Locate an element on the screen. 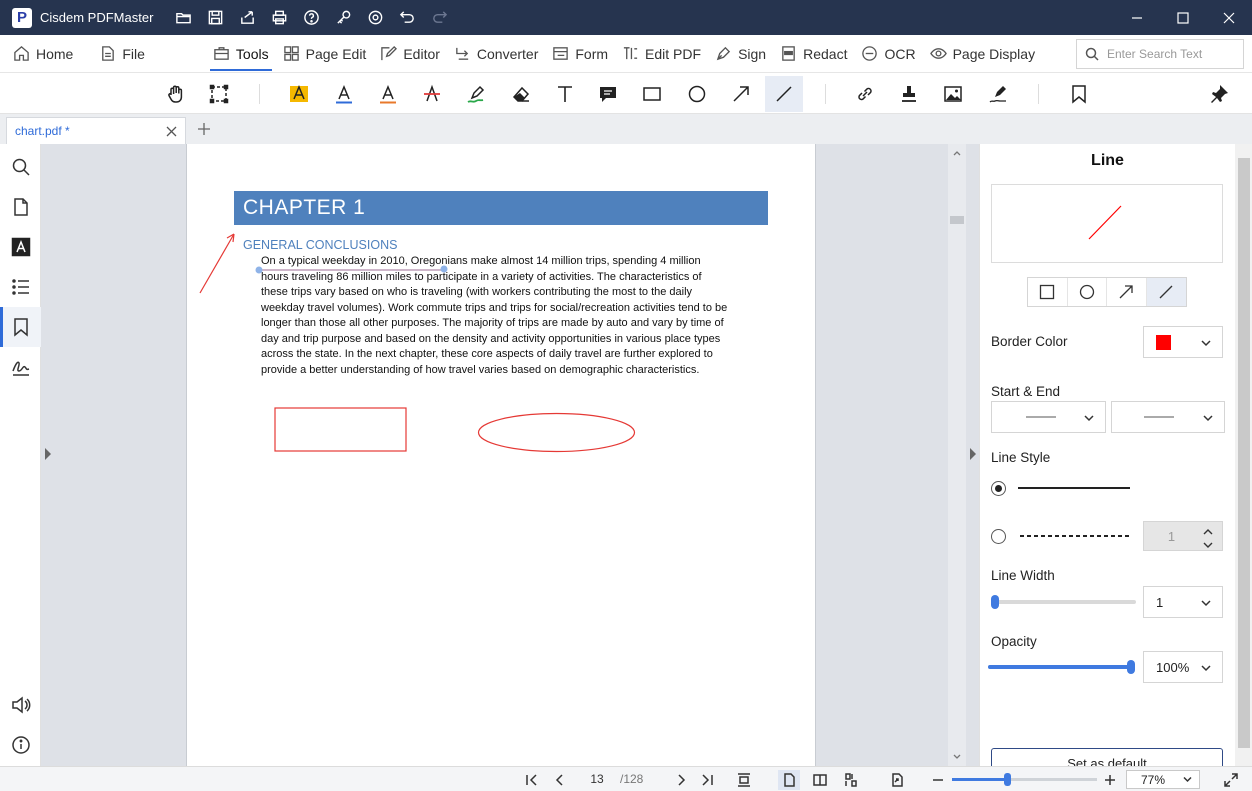 This screenshot has width=1252, height=791. panel-scrollbar is located at coordinates (1243, 455).